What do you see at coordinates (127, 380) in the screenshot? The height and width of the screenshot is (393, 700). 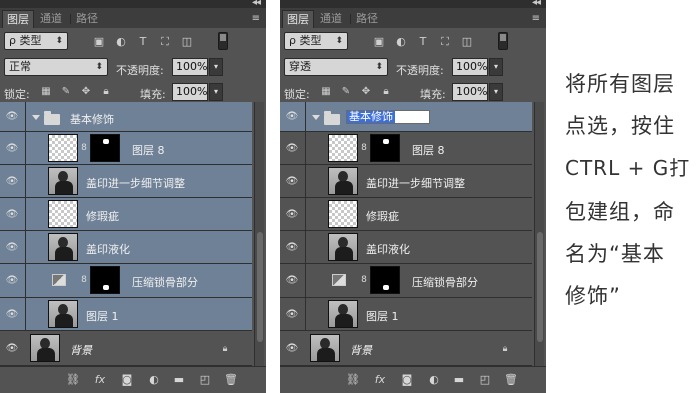 I see `mask-icon: ◙` at bounding box center [127, 380].